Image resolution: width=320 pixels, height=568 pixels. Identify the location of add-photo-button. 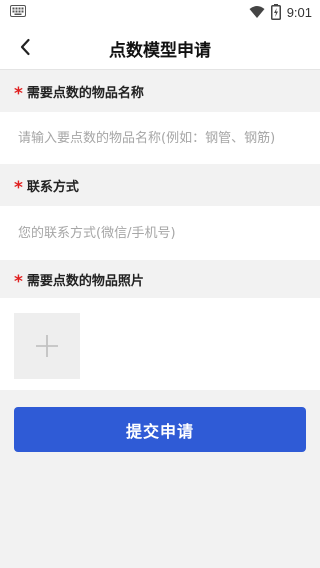
(47, 346).